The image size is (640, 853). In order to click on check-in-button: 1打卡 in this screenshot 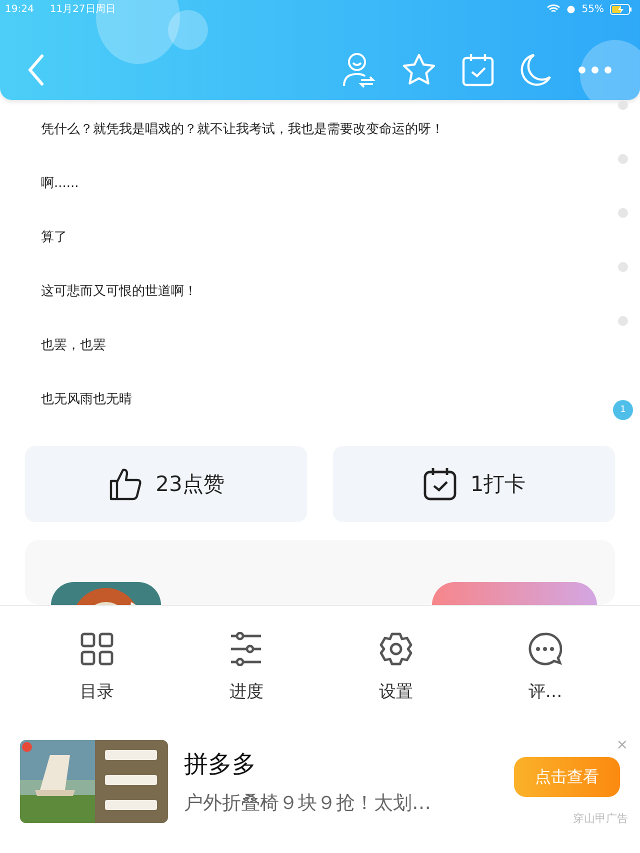, I will do `click(474, 484)`.